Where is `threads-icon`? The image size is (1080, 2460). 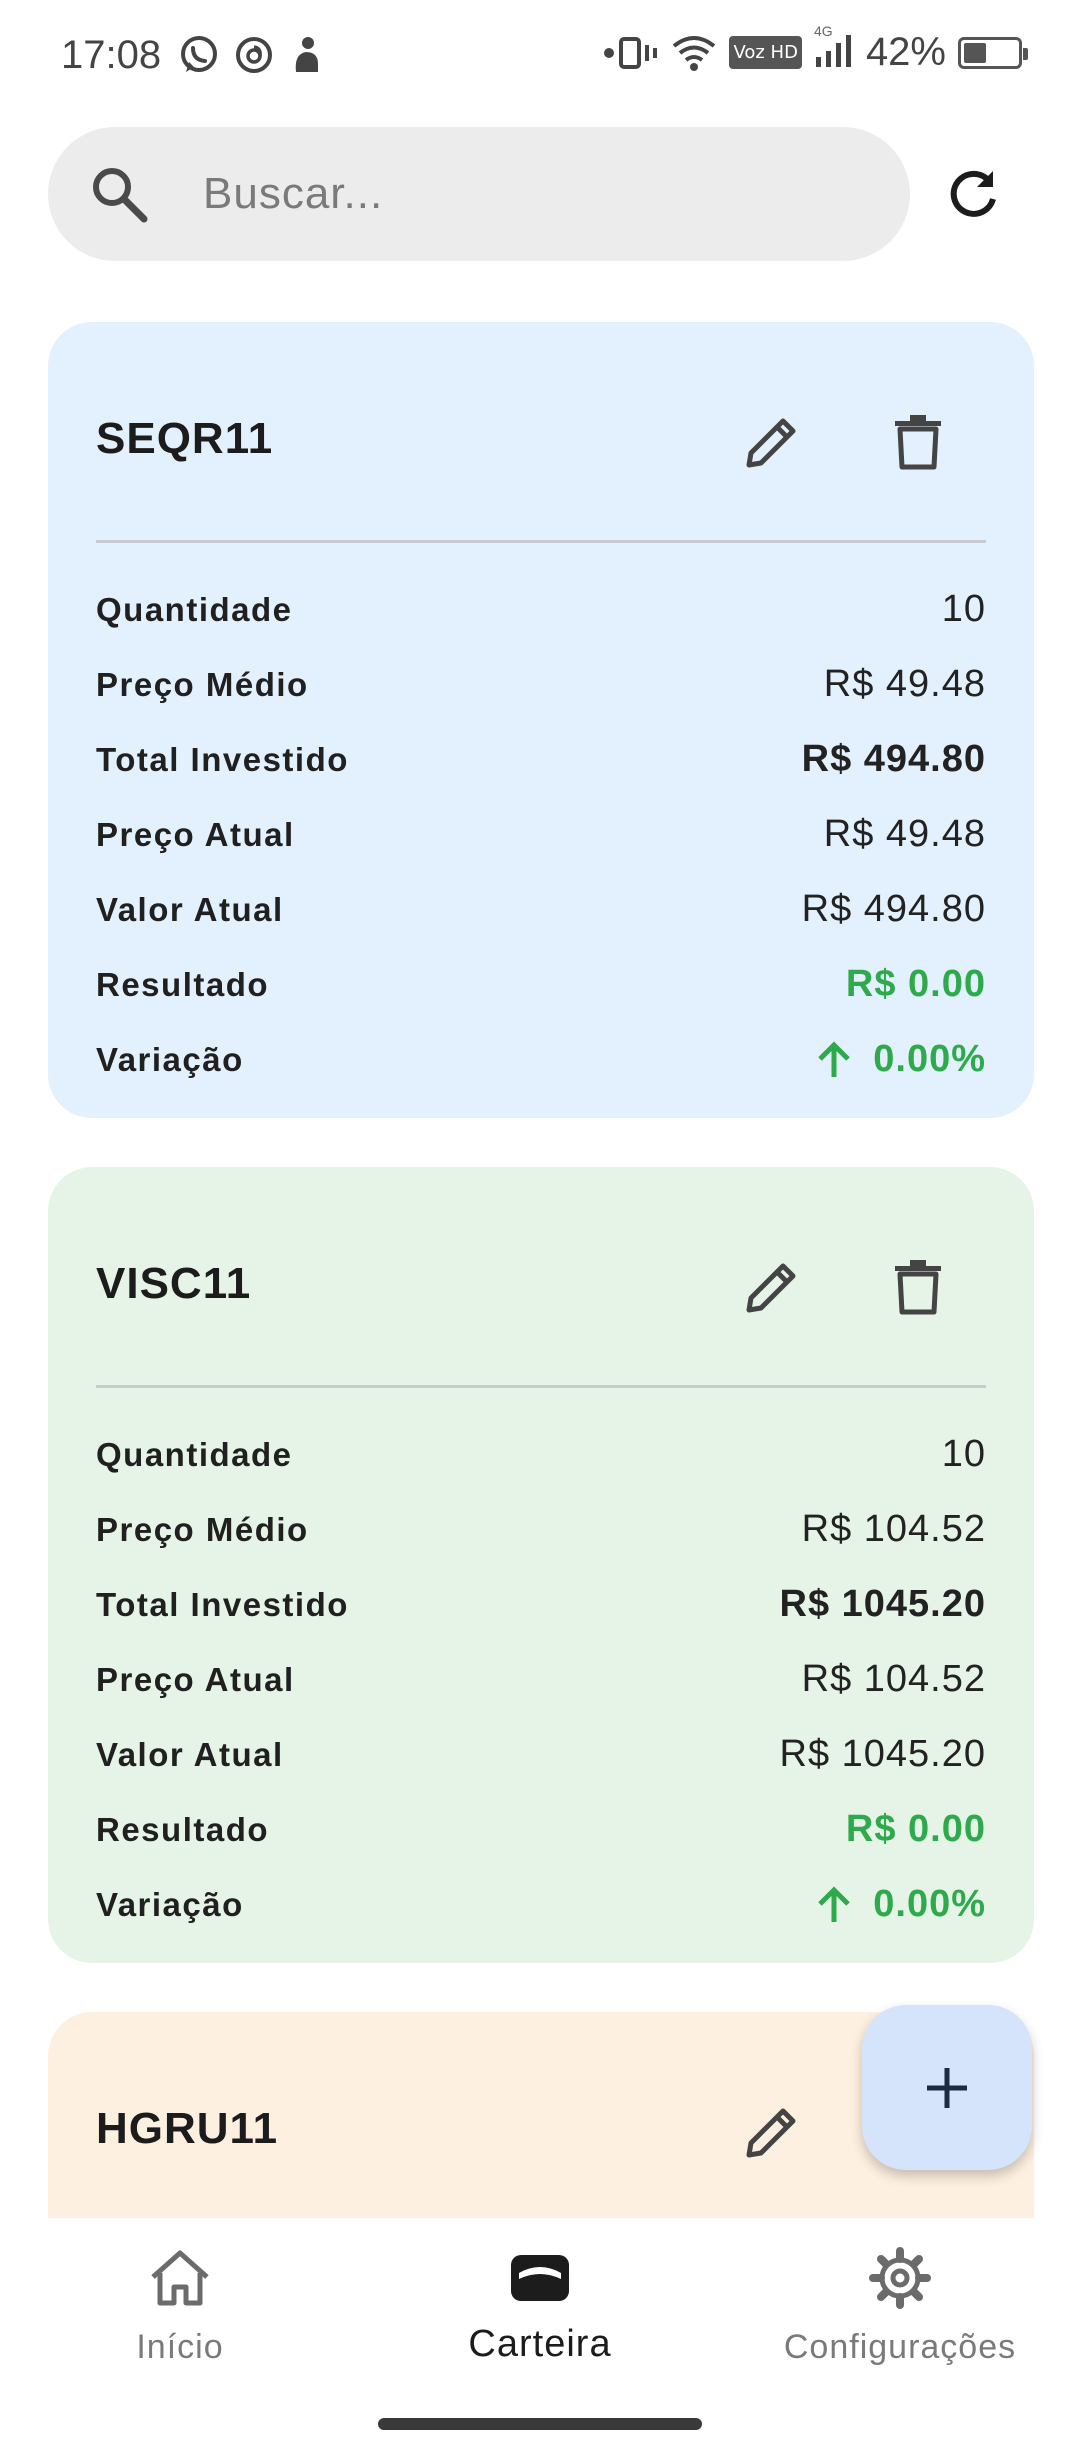
threads-icon is located at coordinates (254, 55).